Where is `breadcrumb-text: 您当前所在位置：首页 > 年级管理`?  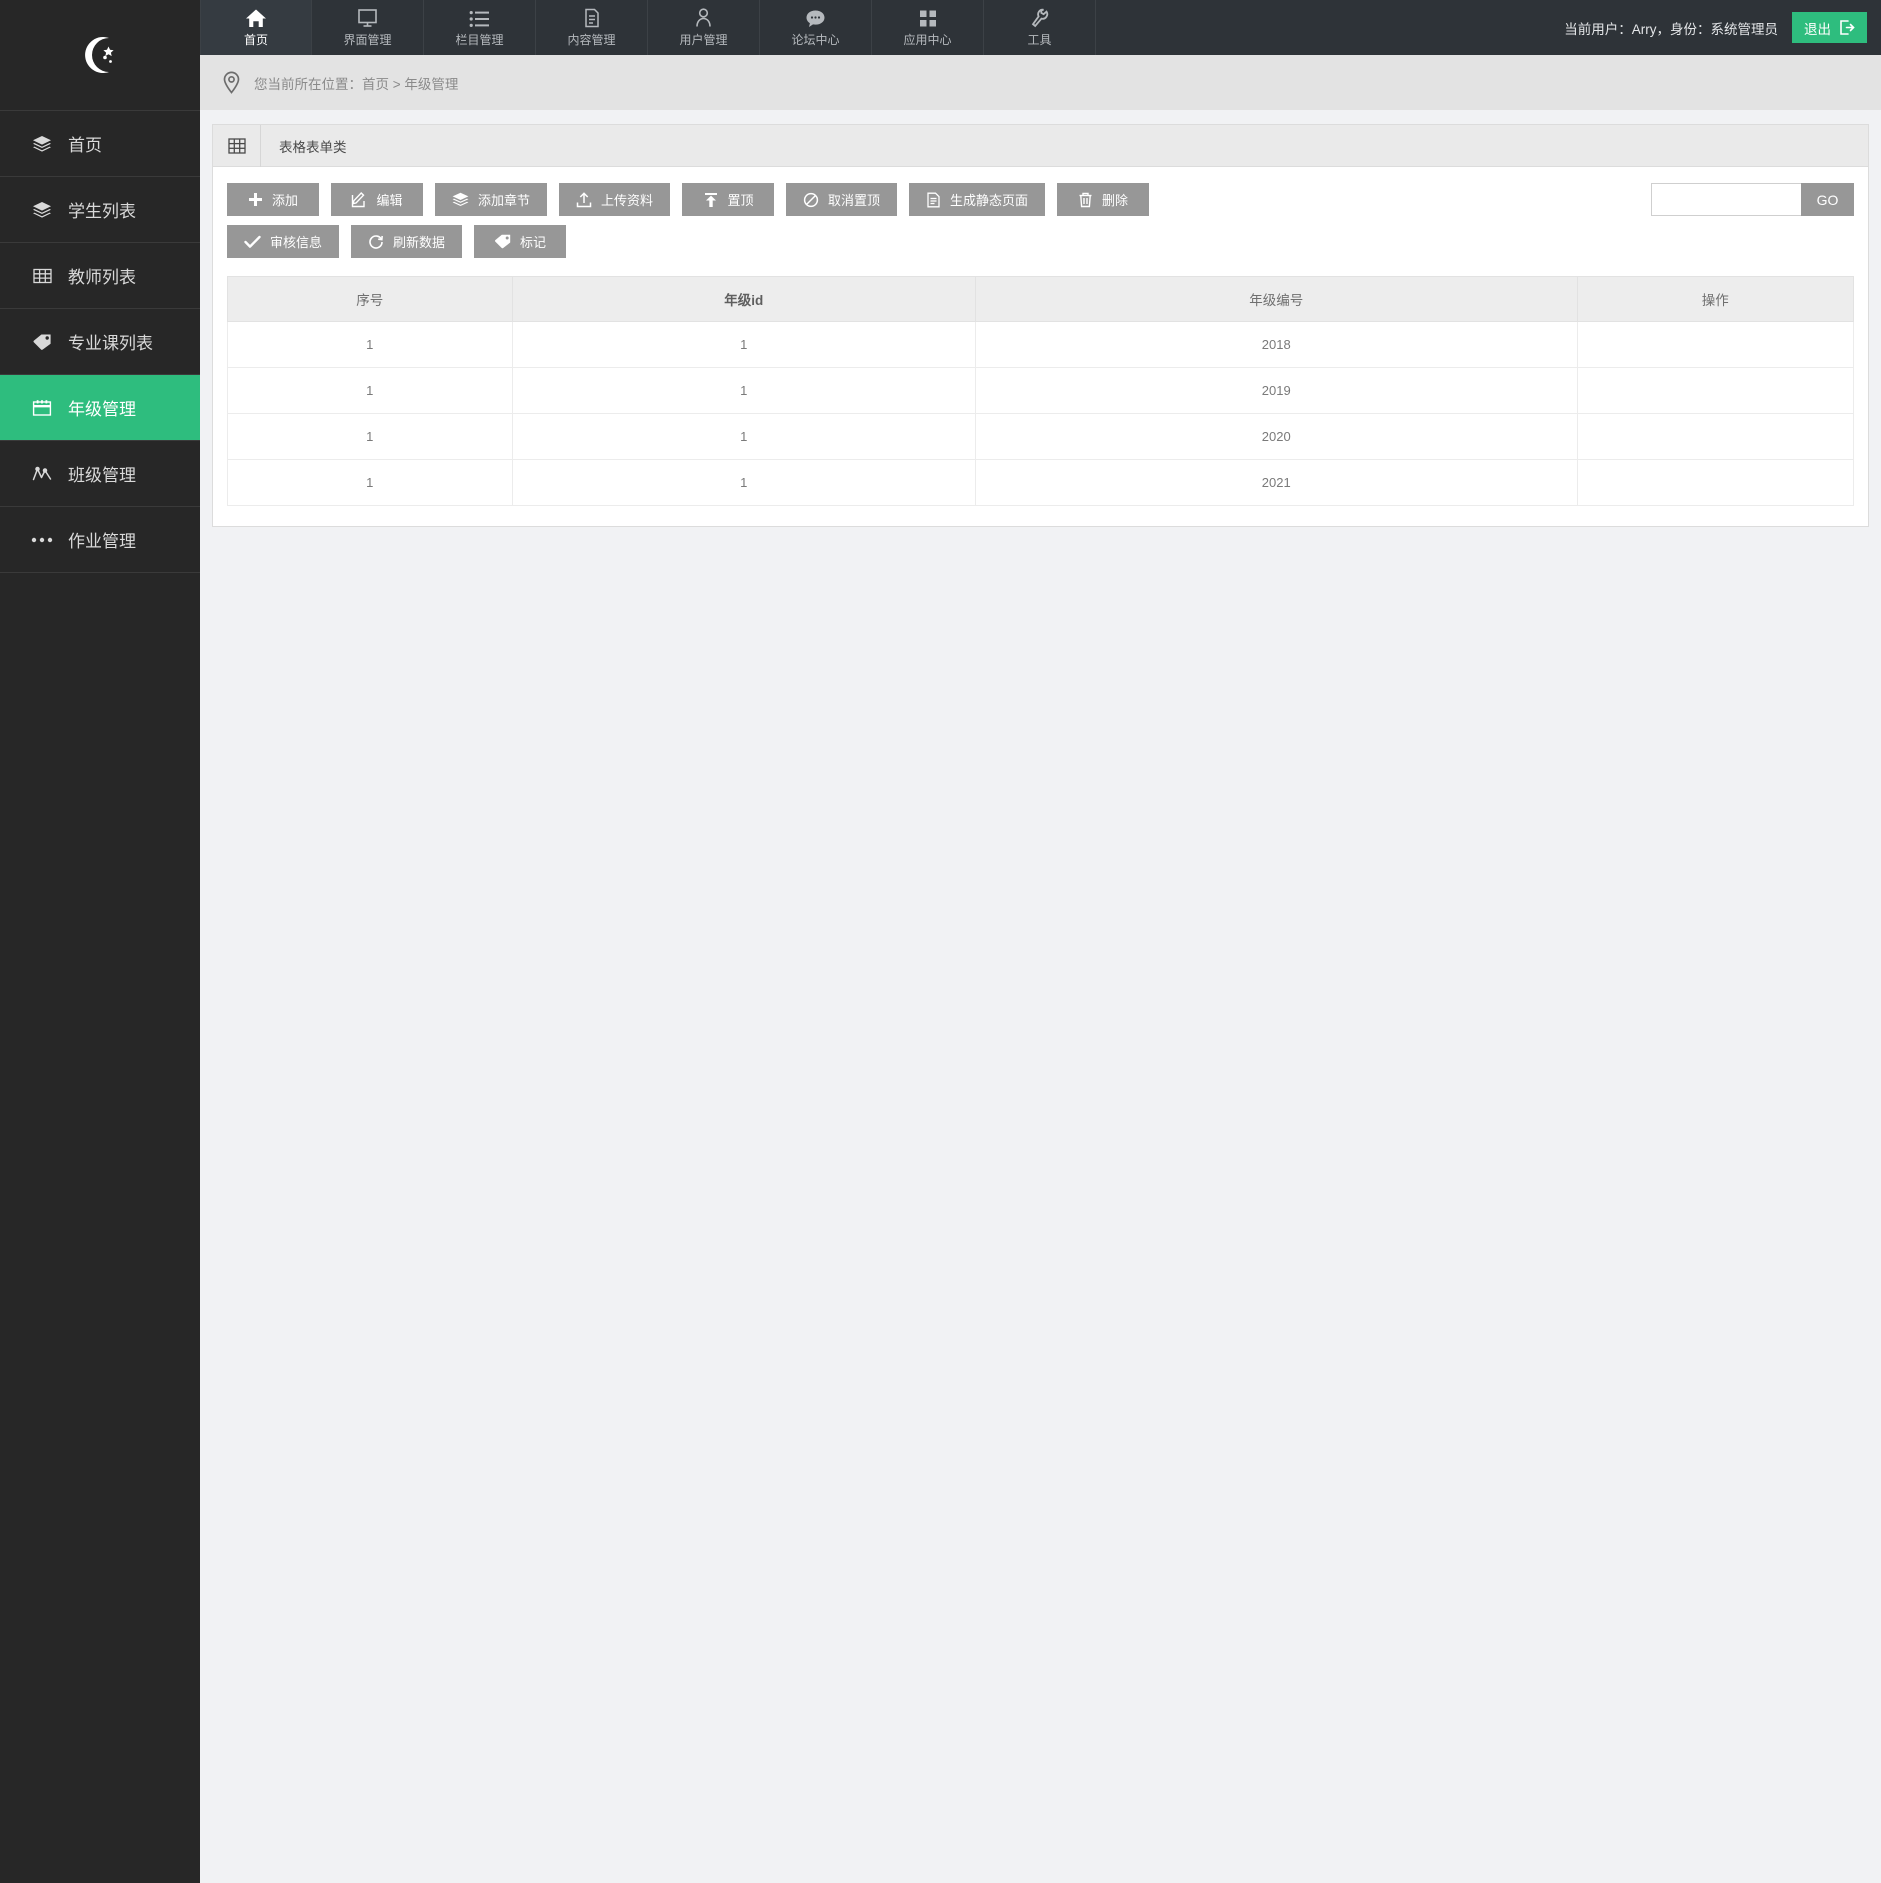 breadcrumb-text: 您当前所在位置：首页 > 年级管理 is located at coordinates (356, 84).